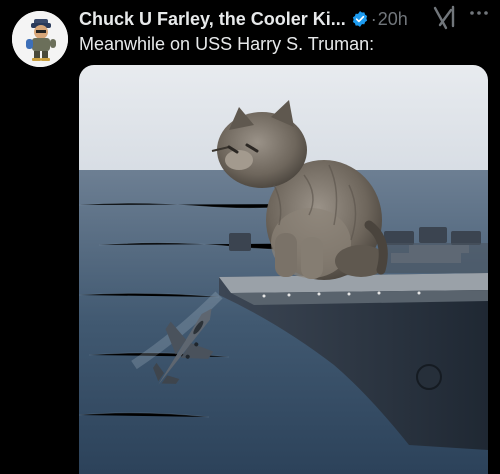 This screenshot has height=474, width=500. I want to click on avatar, so click(40, 39).